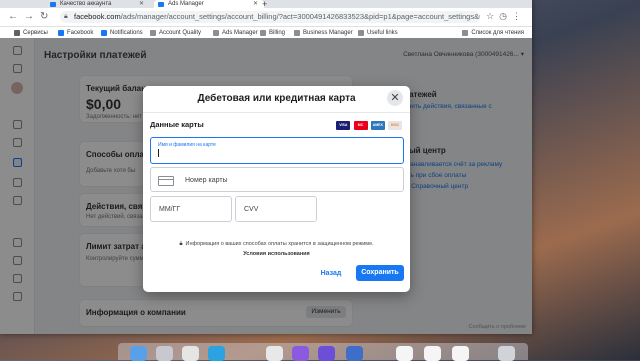 Image resolution: width=640 pixels, height=361 pixels. What do you see at coordinates (380, 273) in the screenshot?
I see `save-button: Сохранить` at bounding box center [380, 273].